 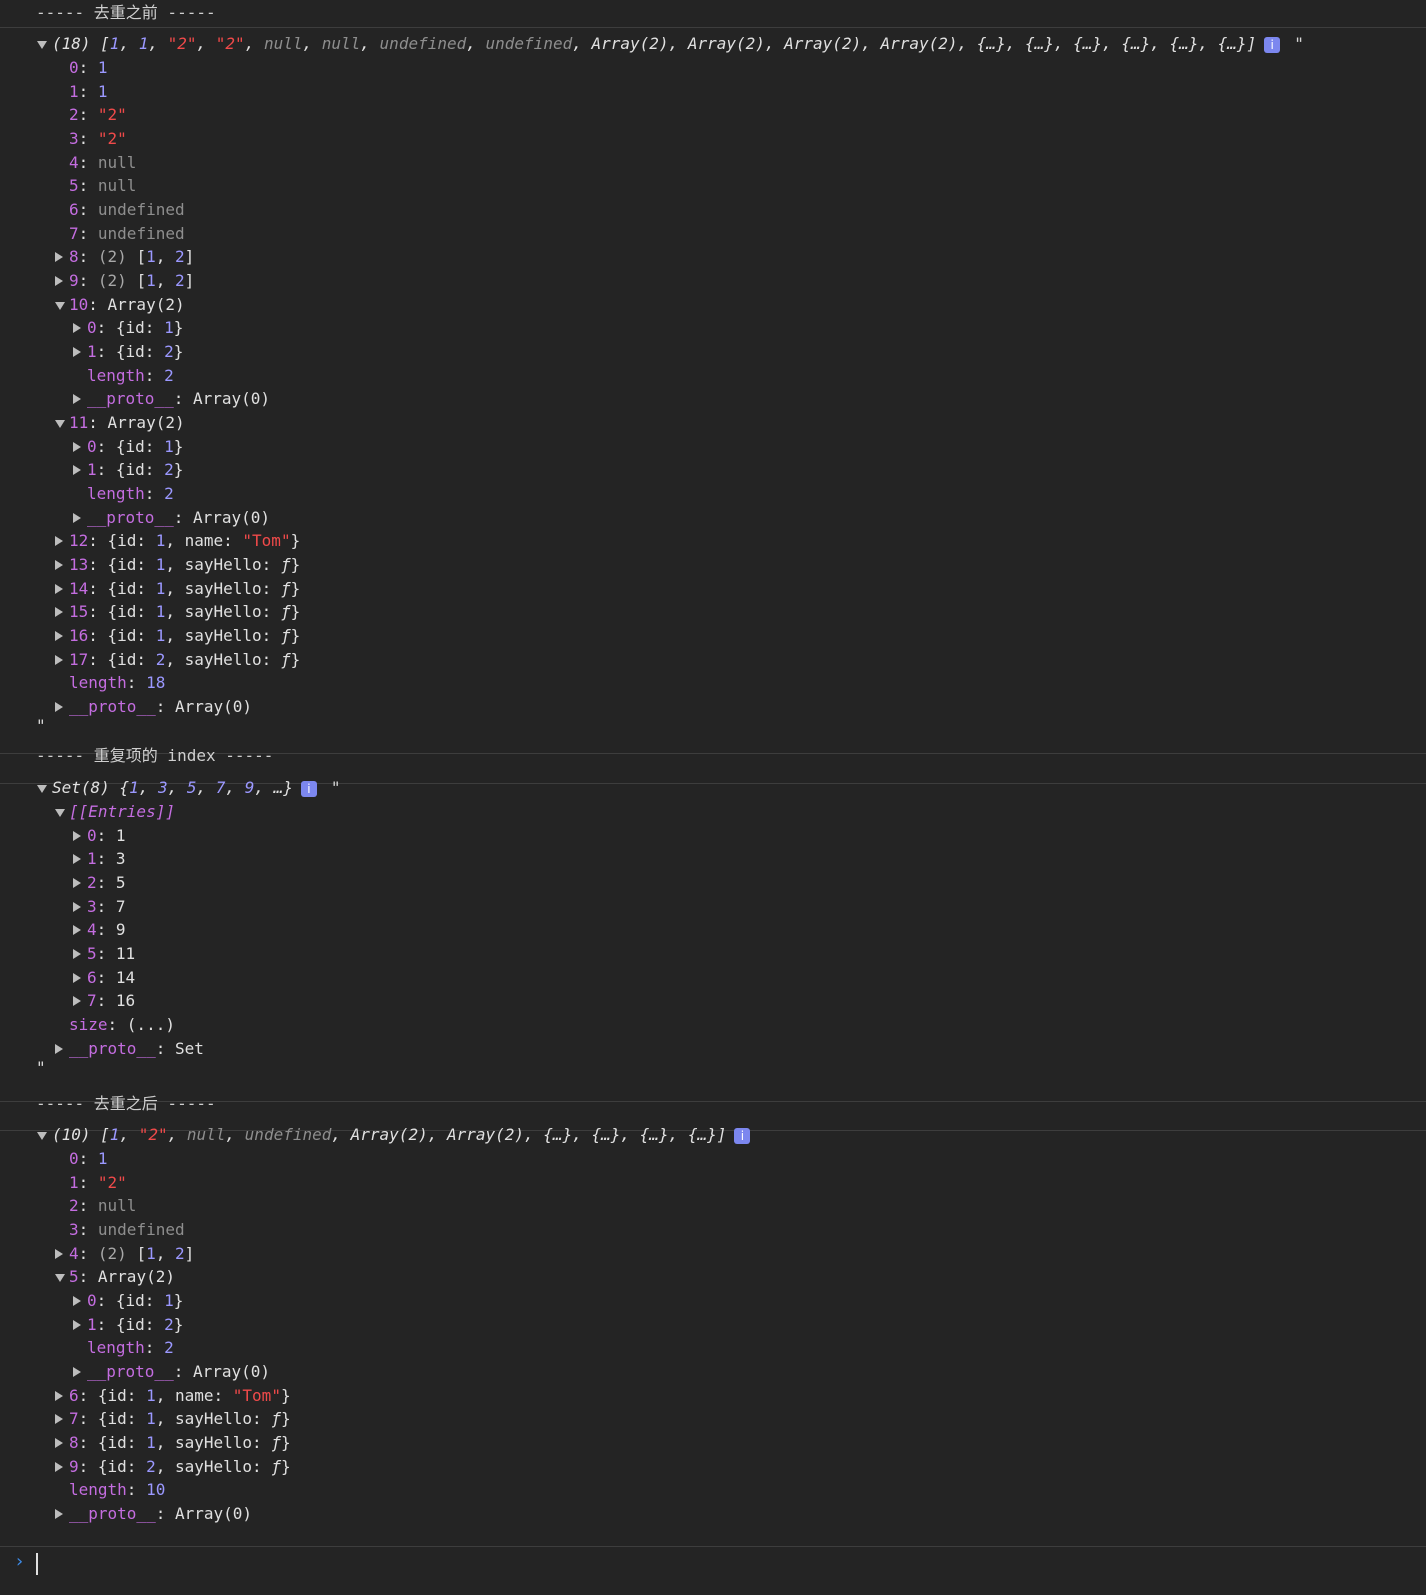 What do you see at coordinates (713, 423) in the screenshot?
I see `property-row: 11: Array(2)` at bounding box center [713, 423].